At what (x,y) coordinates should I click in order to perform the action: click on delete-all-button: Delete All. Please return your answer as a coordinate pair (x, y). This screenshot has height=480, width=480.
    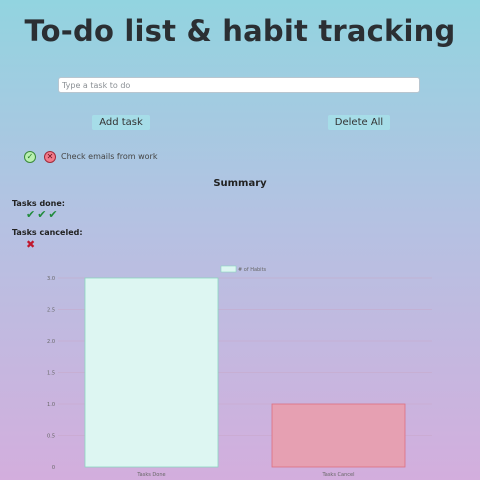
    Looking at the image, I should click on (359, 122).